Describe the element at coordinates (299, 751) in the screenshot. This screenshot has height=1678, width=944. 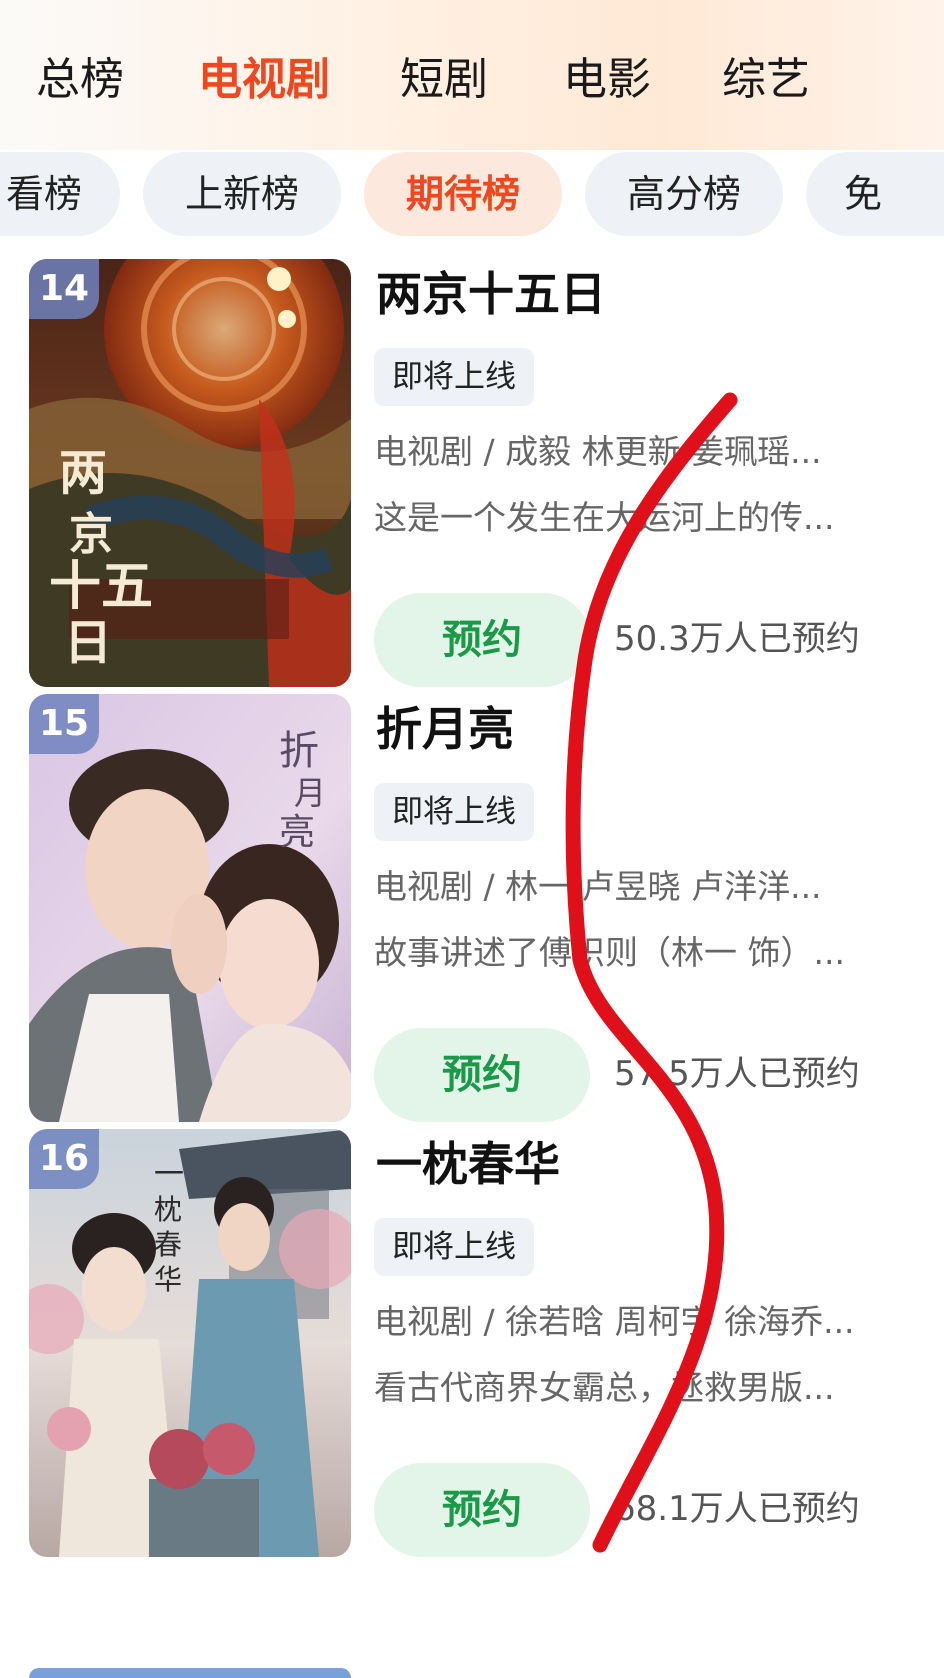
I see `svg-text: 折` at that location.